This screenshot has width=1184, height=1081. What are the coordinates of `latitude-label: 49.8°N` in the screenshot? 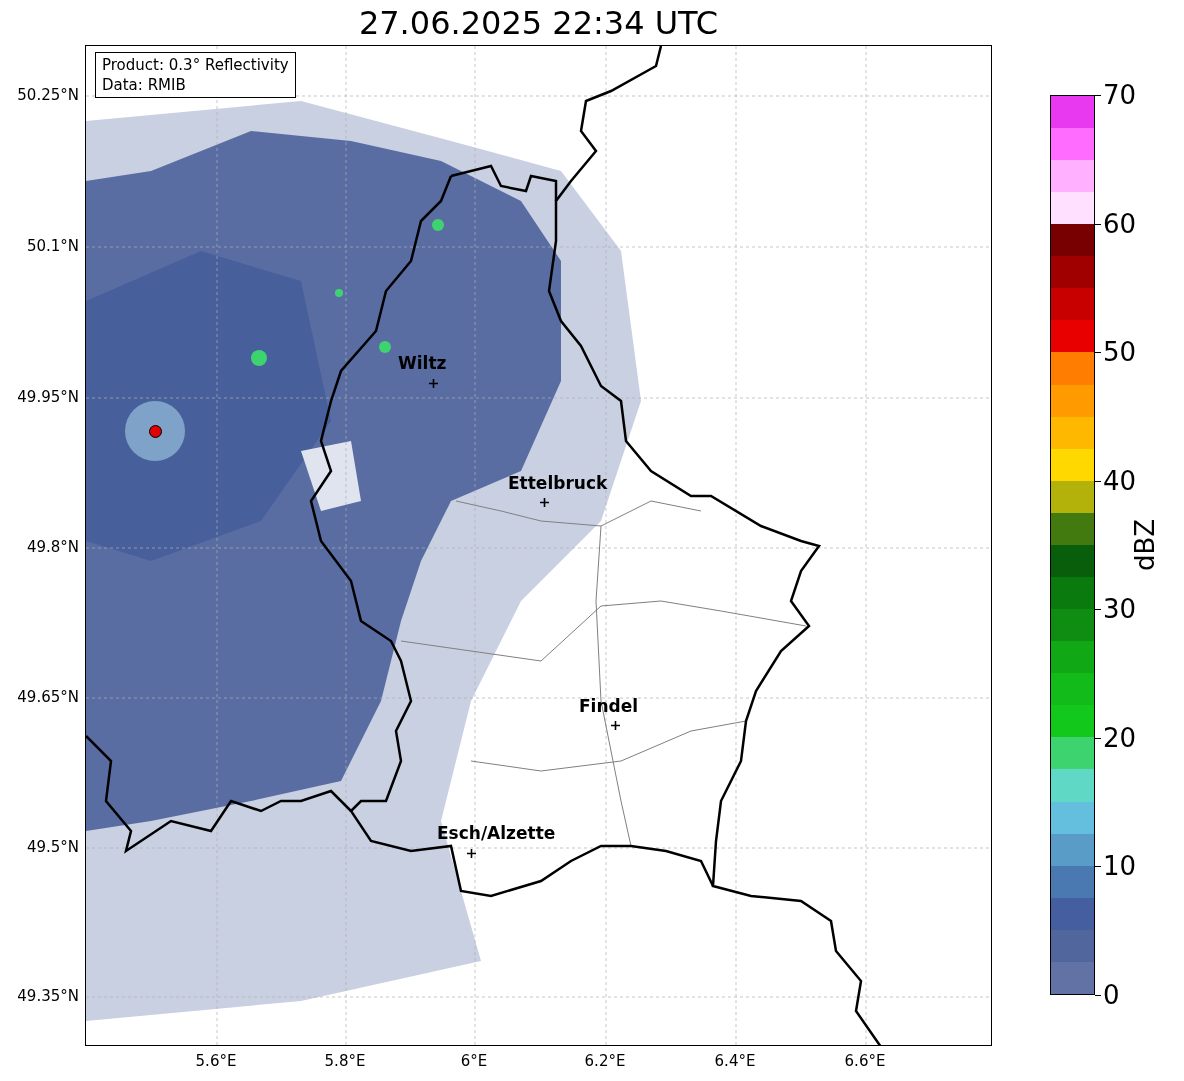 It's located at (52, 547).